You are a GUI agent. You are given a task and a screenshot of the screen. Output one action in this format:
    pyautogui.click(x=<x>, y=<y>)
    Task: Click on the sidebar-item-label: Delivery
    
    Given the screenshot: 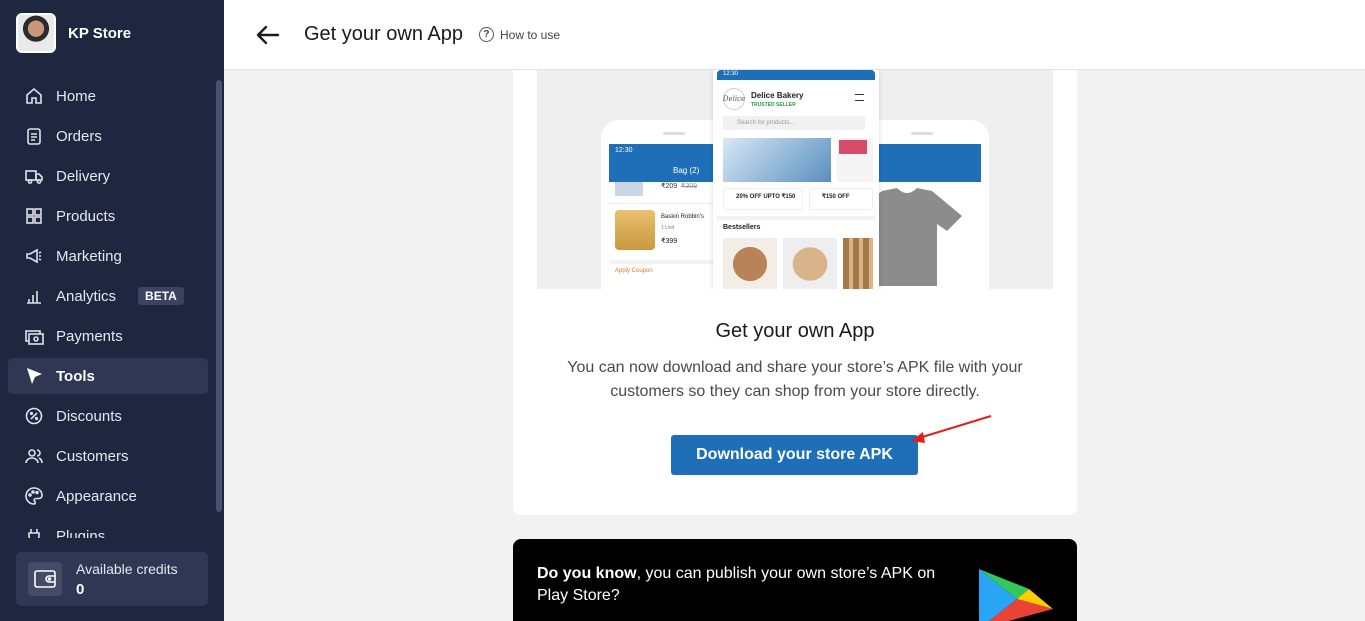 What is the action you would take?
    pyautogui.click(x=83, y=176)
    